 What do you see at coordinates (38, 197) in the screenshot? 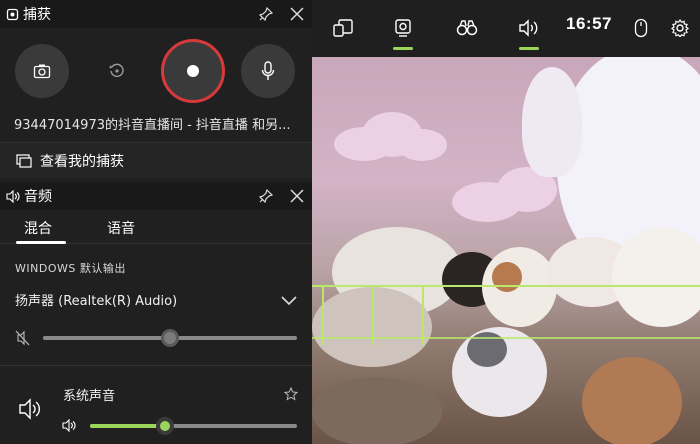
I see `audio-widget-title: 音频` at bounding box center [38, 197].